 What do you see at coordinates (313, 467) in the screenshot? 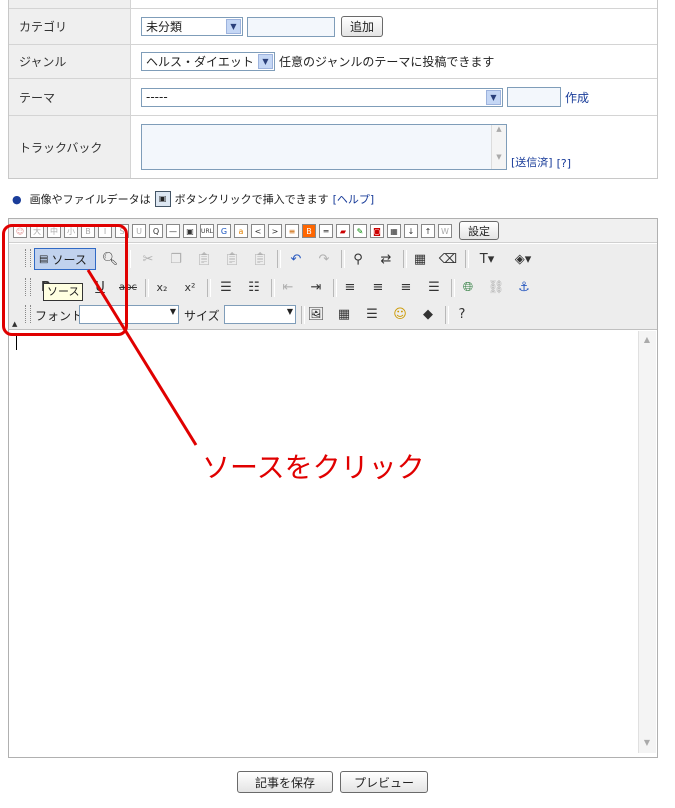
I see `annotation-text: ソースをクリック` at bounding box center [313, 467].